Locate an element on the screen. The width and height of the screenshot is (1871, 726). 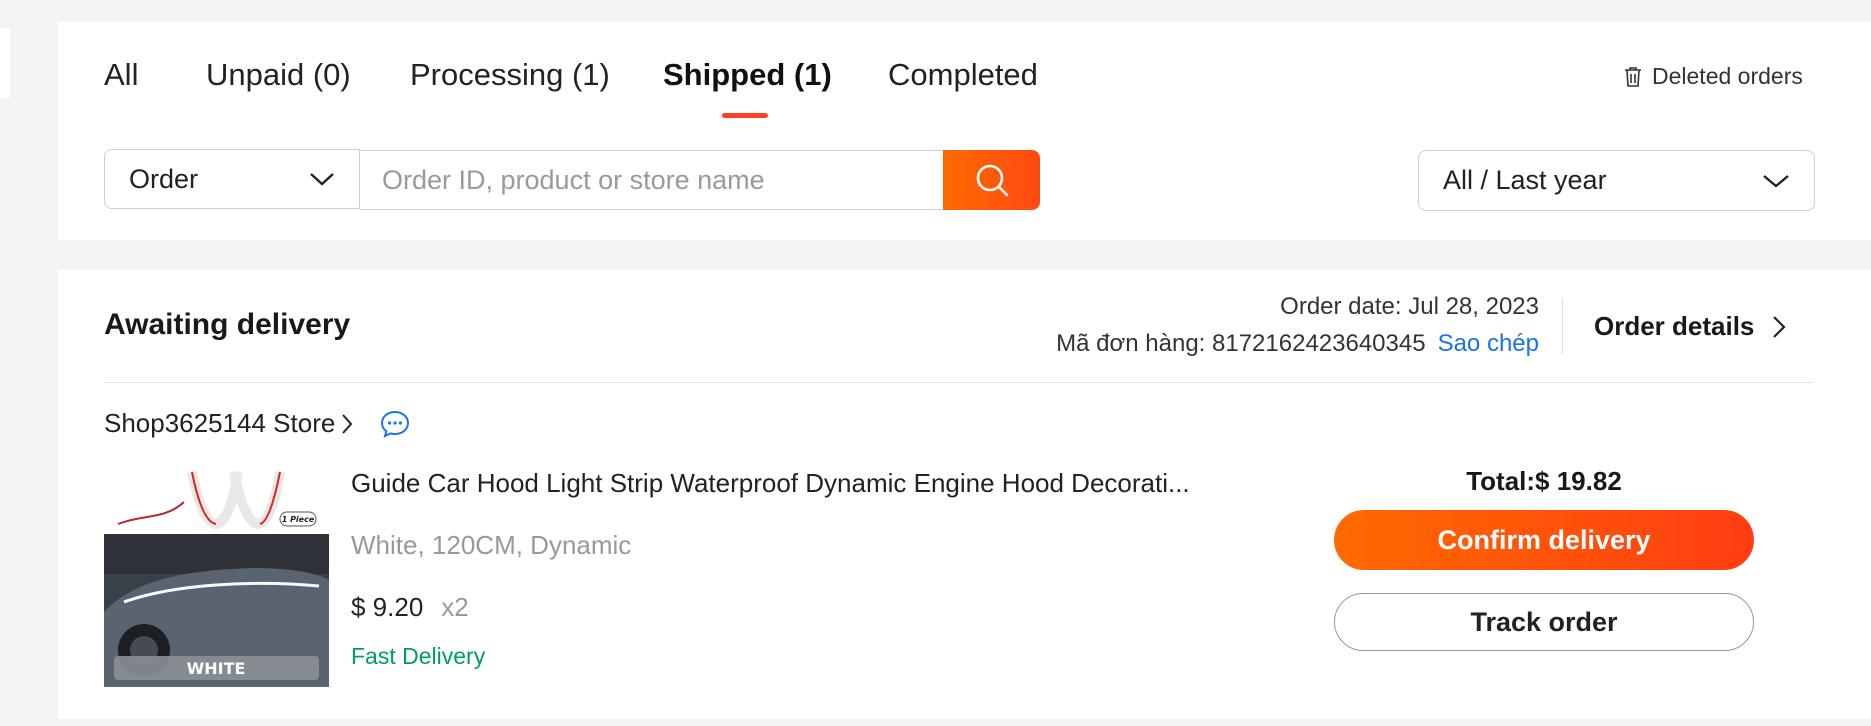
product-price-row: $ 9.20 x2 is located at coordinates (410, 607).